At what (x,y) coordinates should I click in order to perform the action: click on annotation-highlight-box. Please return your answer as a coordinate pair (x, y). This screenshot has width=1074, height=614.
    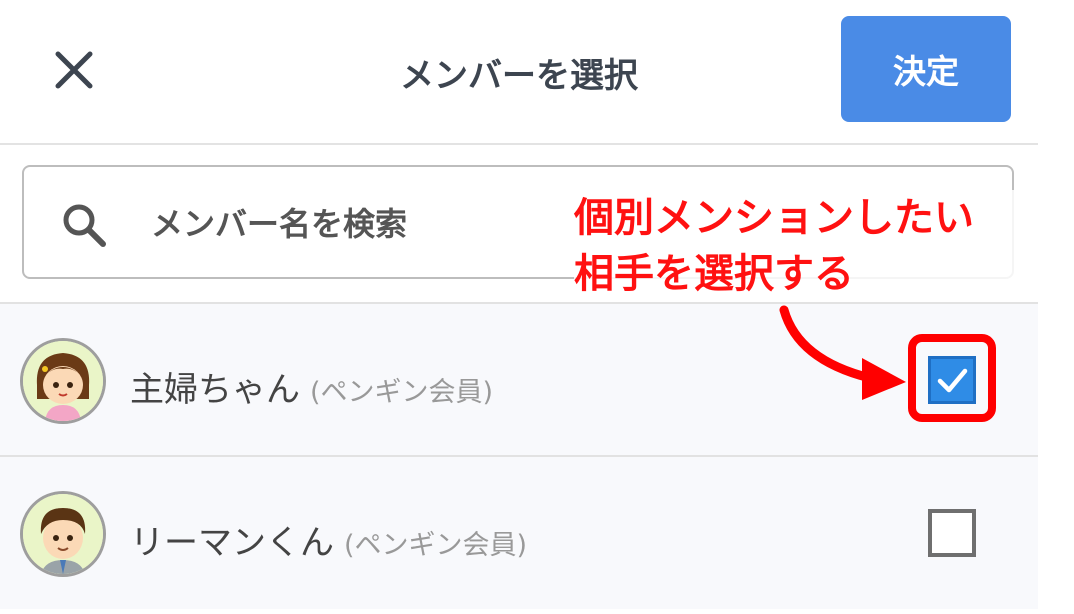
    Looking at the image, I should click on (952, 378).